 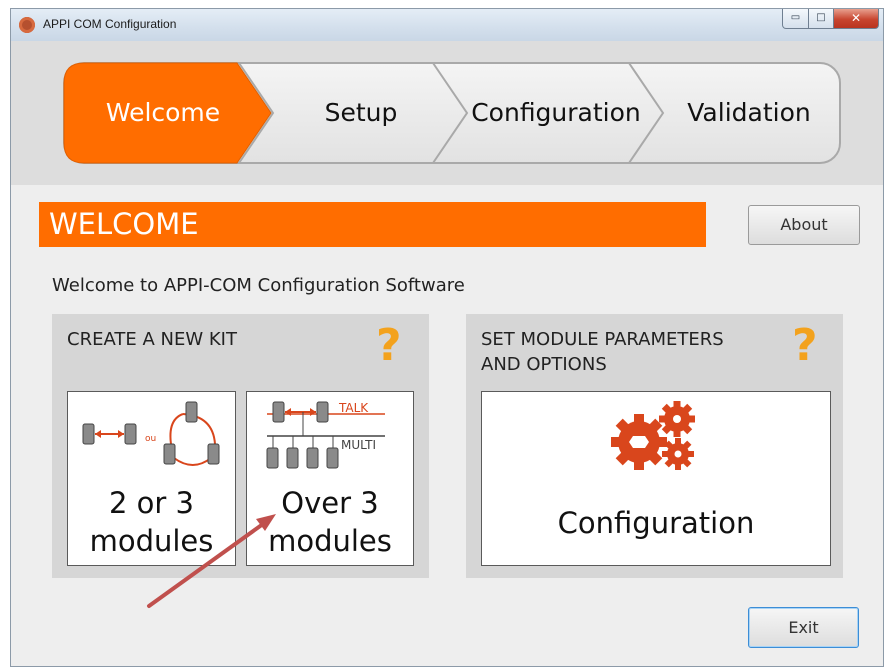 What do you see at coordinates (821, 19) in the screenshot?
I see `maximize-button: □` at bounding box center [821, 19].